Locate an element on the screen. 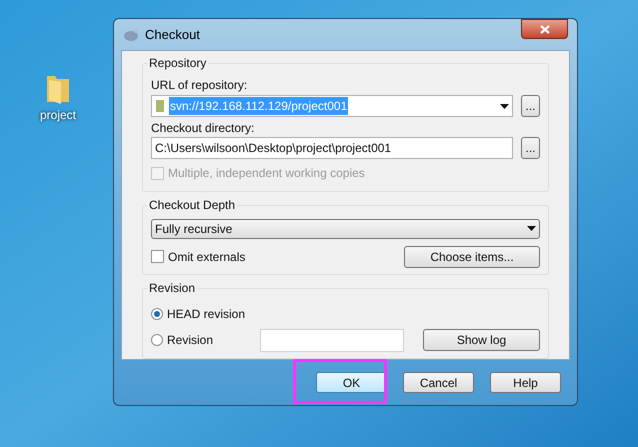 The image size is (638, 447). group-title: Repository is located at coordinates (177, 63).